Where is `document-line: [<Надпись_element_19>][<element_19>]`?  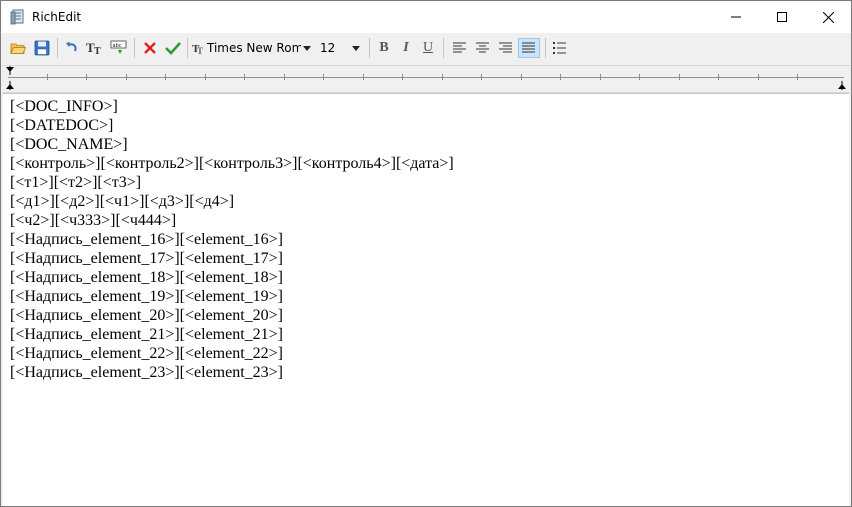 document-line: [<Надпись_element_19>][<element_19>] is located at coordinates (232, 296).